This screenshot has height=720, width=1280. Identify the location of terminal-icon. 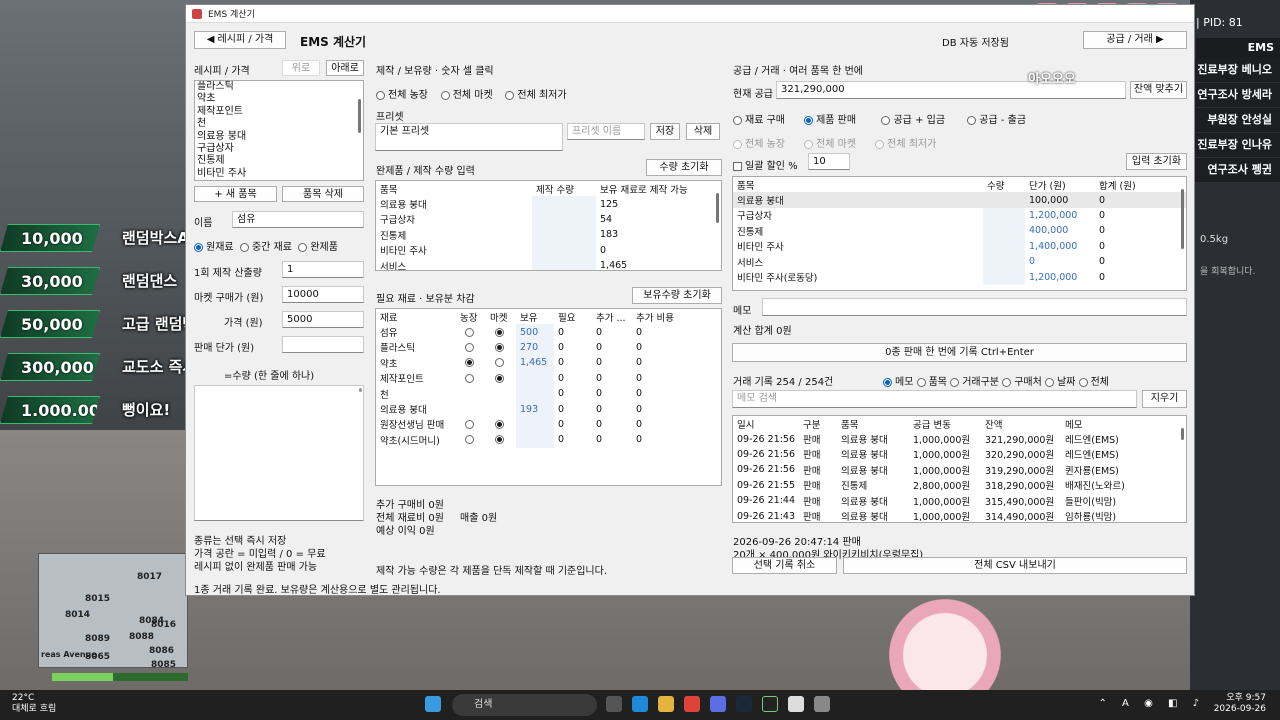
(770, 704).